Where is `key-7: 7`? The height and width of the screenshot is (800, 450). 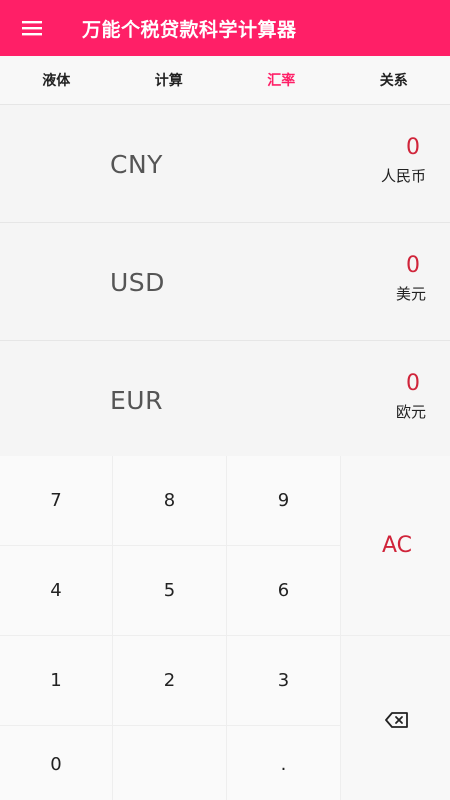
key-7: 7 is located at coordinates (56, 500).